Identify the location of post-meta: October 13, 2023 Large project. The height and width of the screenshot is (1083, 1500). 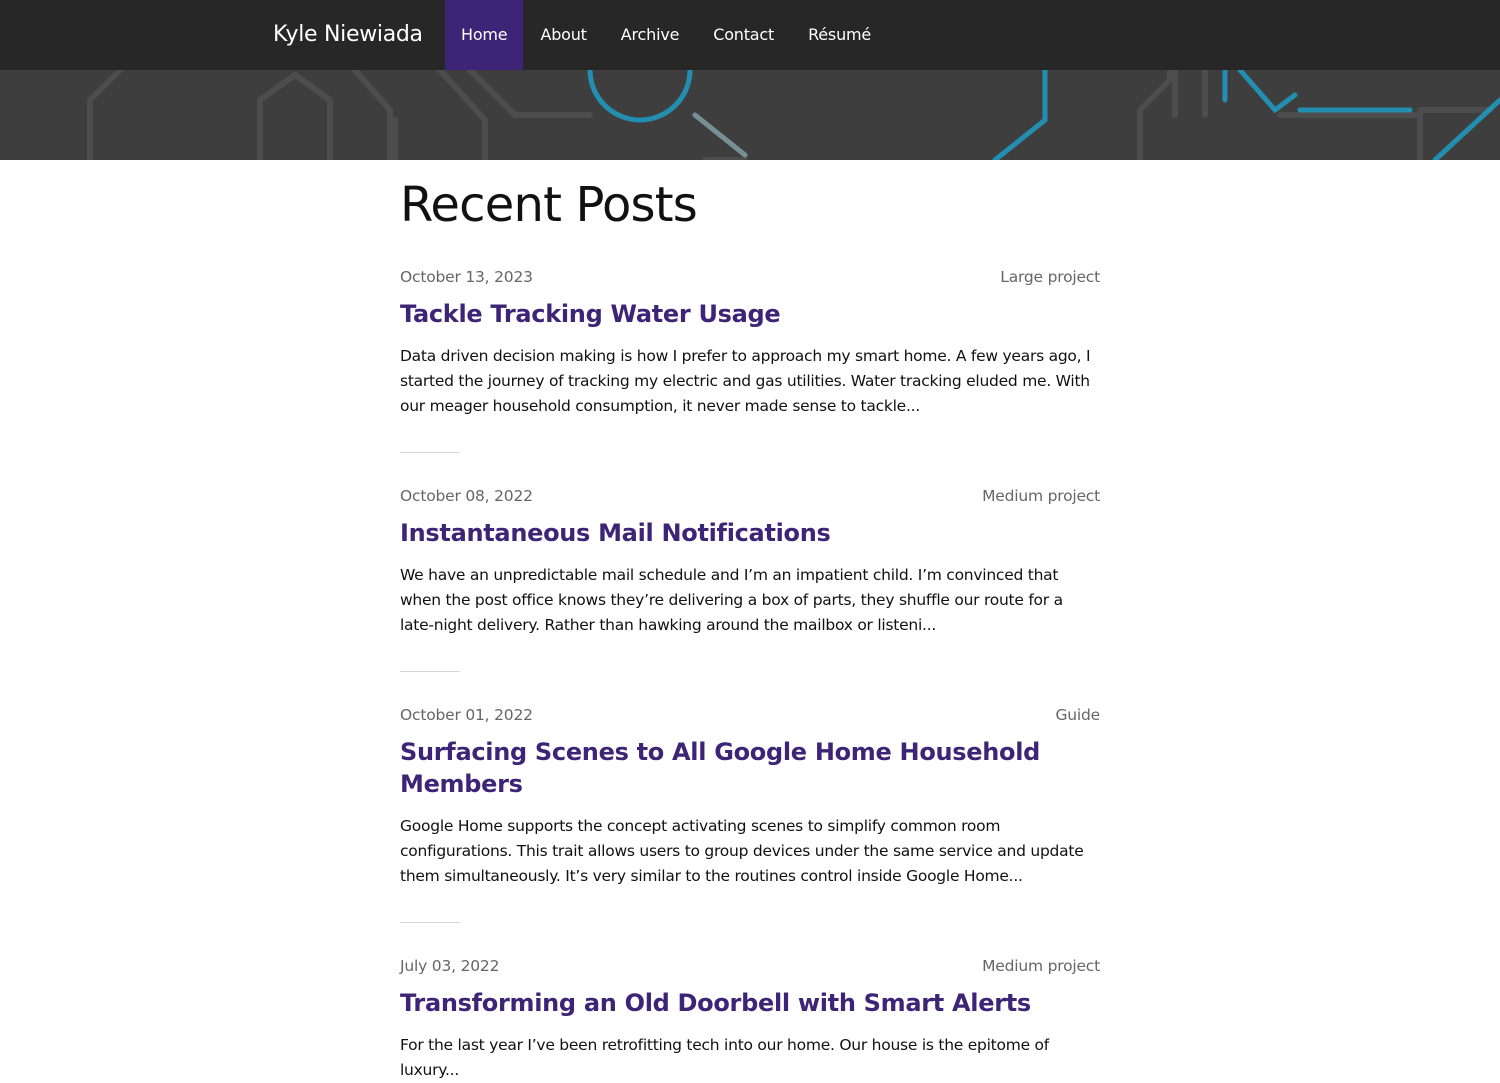
(750, 279).